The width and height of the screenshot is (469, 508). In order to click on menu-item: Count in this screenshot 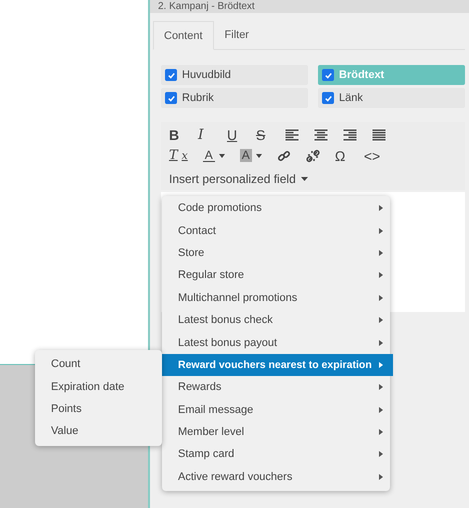, I will do `click(98, 364)`.